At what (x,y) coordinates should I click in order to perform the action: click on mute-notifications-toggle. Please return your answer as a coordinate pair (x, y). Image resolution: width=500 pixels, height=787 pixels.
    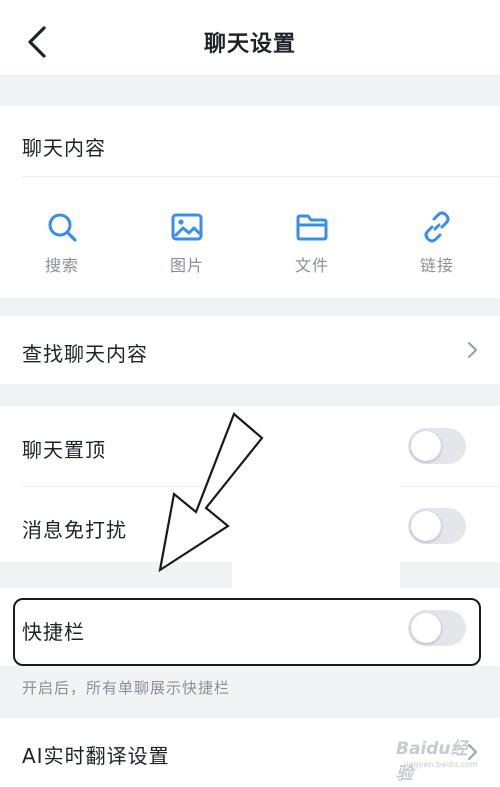
    Looking at the image, I should click on (437, 526).